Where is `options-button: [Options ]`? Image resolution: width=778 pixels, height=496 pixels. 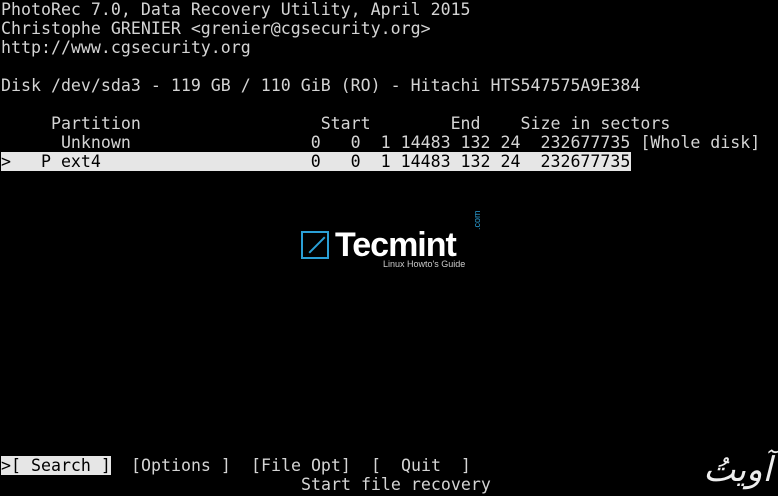 options-button: [Options ] is located at coordinates (181, 465).